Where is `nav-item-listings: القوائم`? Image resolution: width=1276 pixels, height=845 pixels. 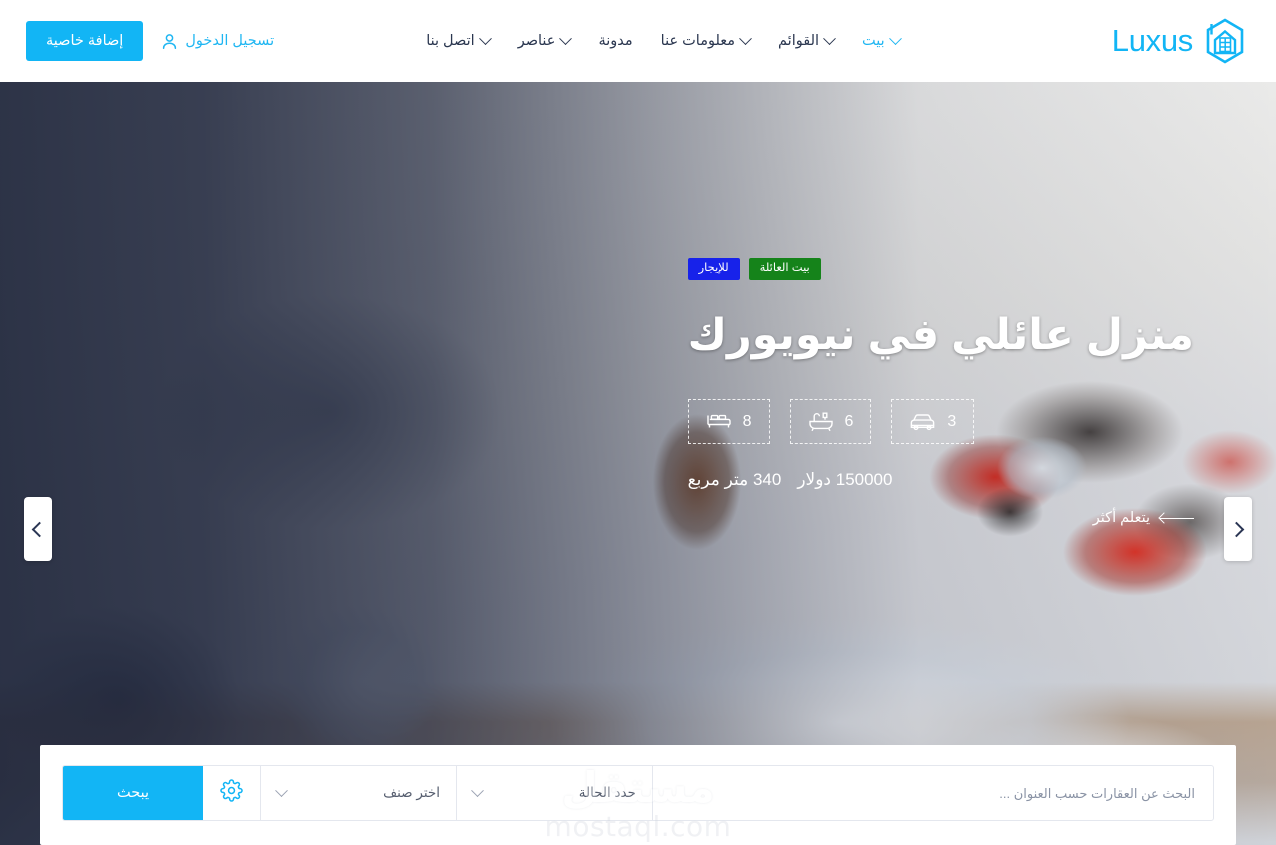 nav-item-listings: القوائم is located at coordinates (806, 40).